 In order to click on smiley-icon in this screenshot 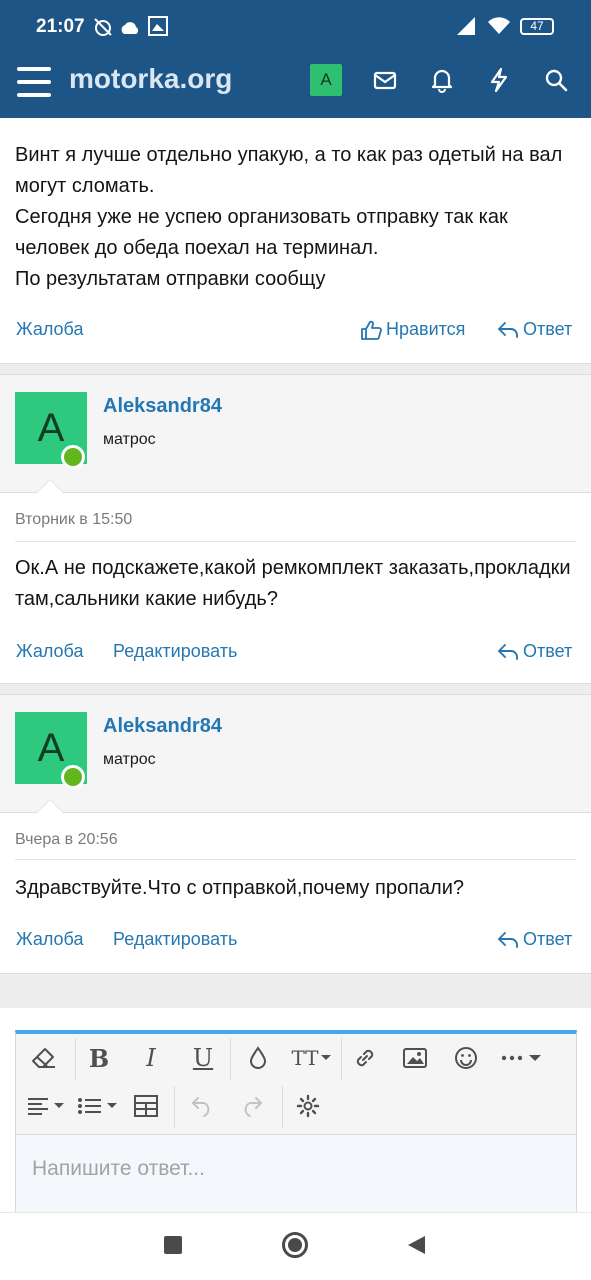, I will do `click(466, 1058)`.